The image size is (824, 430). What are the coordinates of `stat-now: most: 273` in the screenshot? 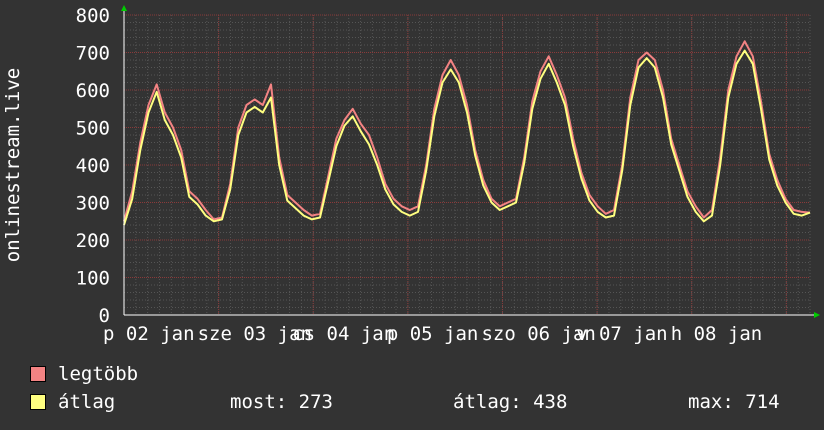 It's located at (281, 402).